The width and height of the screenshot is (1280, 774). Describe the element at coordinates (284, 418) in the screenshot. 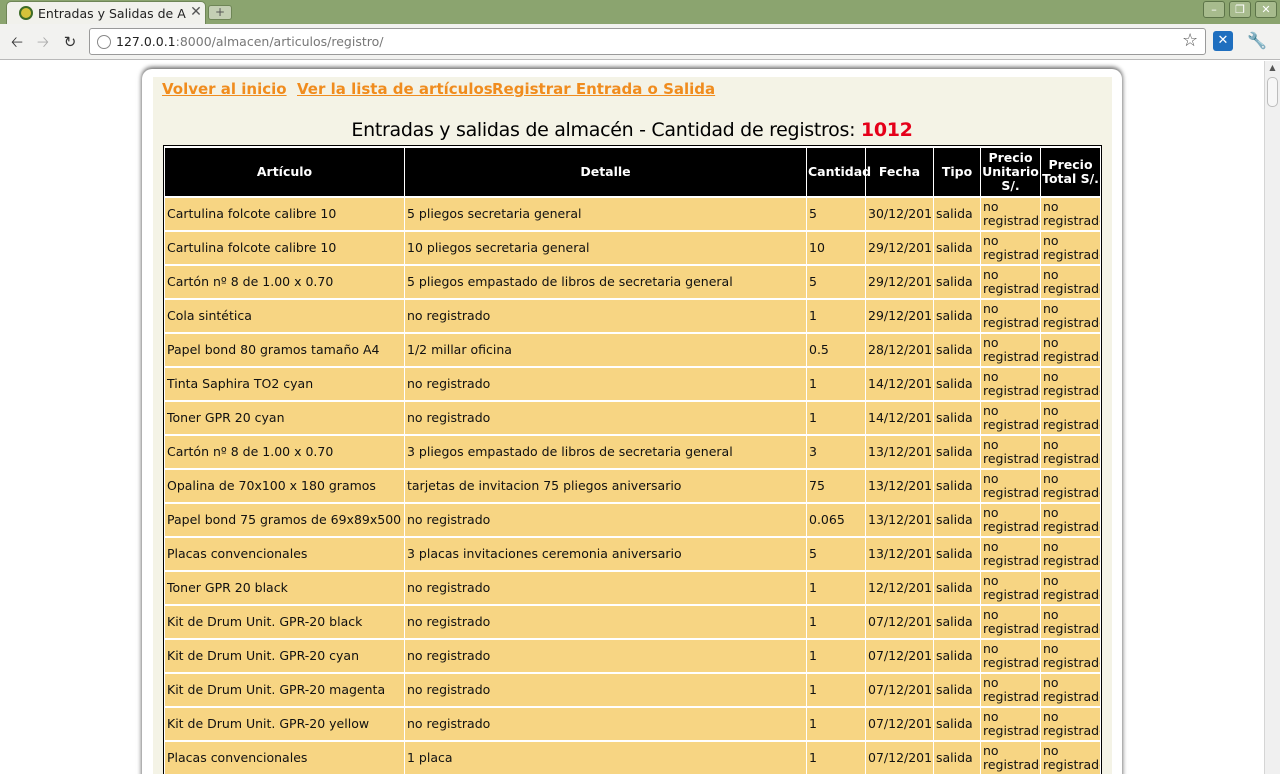

I see `cell-articulo: Toner GPR 20 cyan` at that location.